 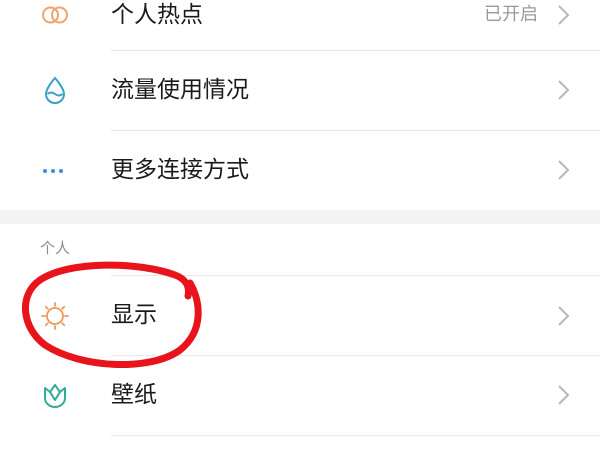 What do you see at coordinates (300, 25) in the screenshot?
I see `settings-item-hotspot: 个人热点 已开启` at bounding box center [300, 25].